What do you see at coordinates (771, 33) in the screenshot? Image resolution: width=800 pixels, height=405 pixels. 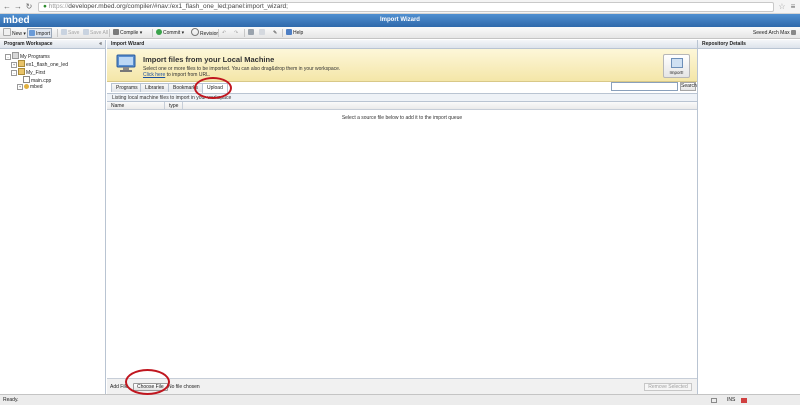 I see `user-name: Seeed Arch Max` at bounding box center [771, 33].